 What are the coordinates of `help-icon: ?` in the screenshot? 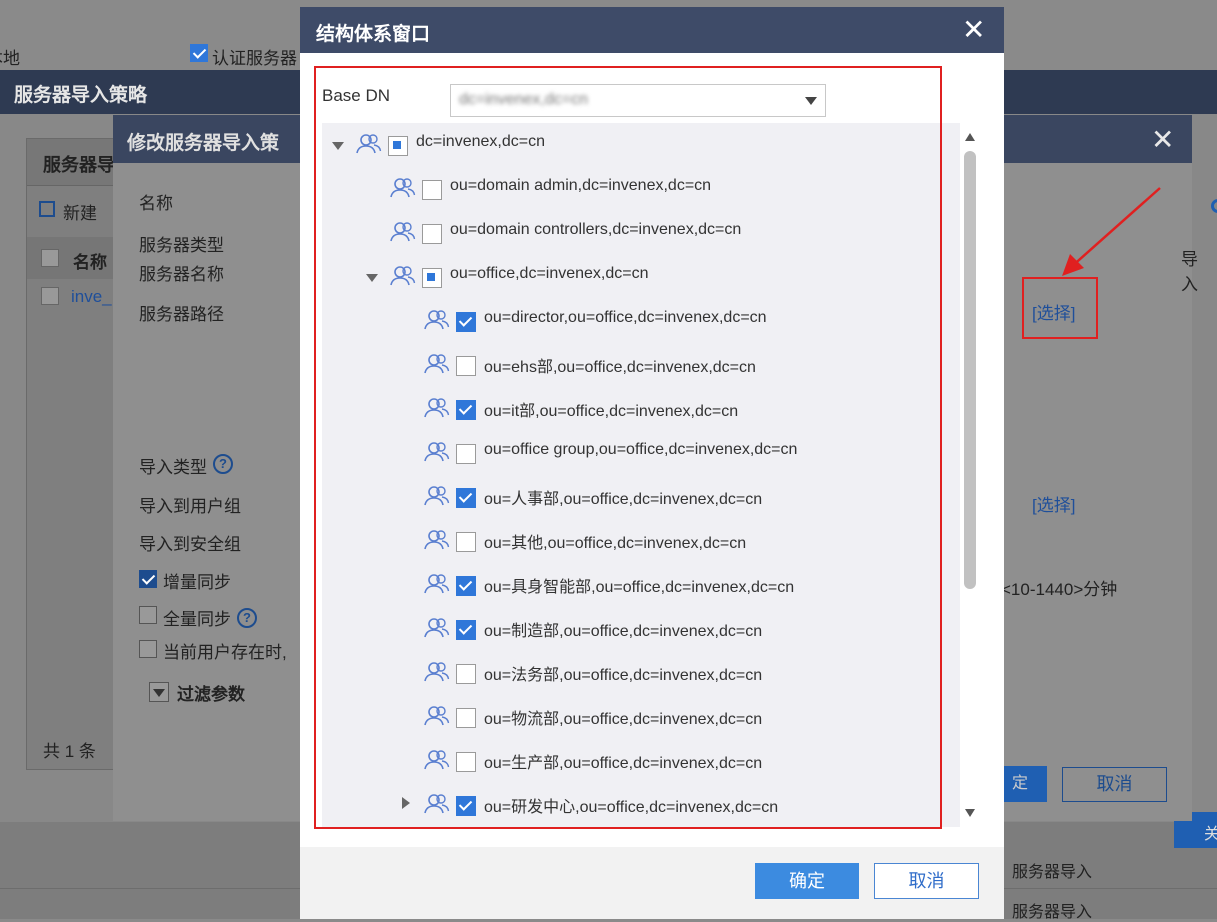 It's located at (223, 464).